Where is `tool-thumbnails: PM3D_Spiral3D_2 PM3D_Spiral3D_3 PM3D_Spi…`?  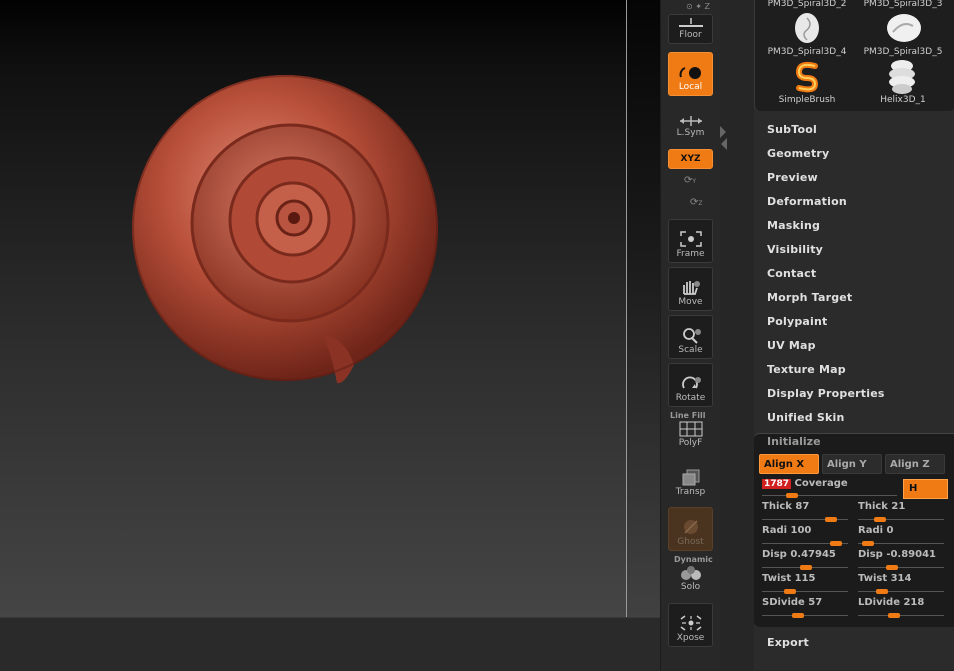 tool-thumbnails: PM3D_Spiral3D_2 PM3D_Spiral3D_3 PM3D_Spi… is located at coordinates (854, 55).